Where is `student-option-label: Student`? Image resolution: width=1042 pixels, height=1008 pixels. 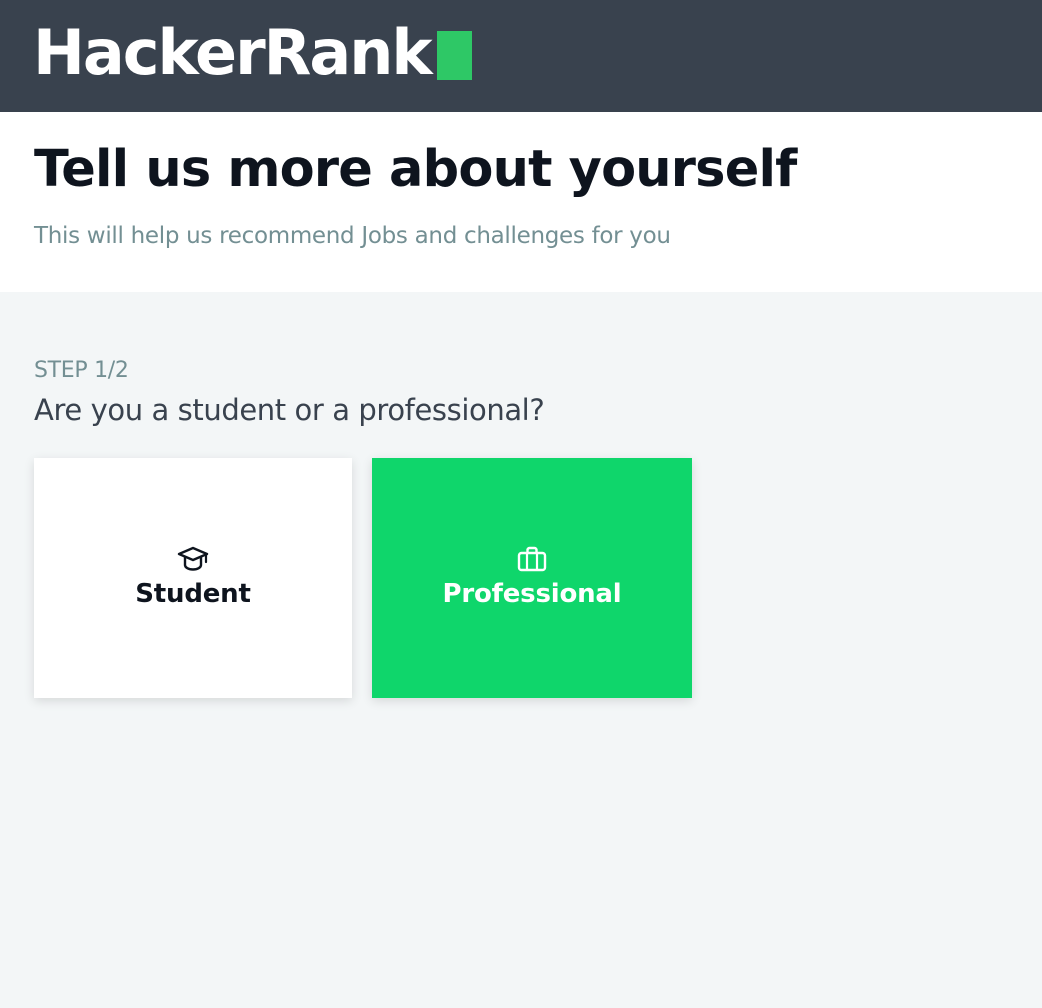 student-option-label: Student is located at coordinates (193, 594).